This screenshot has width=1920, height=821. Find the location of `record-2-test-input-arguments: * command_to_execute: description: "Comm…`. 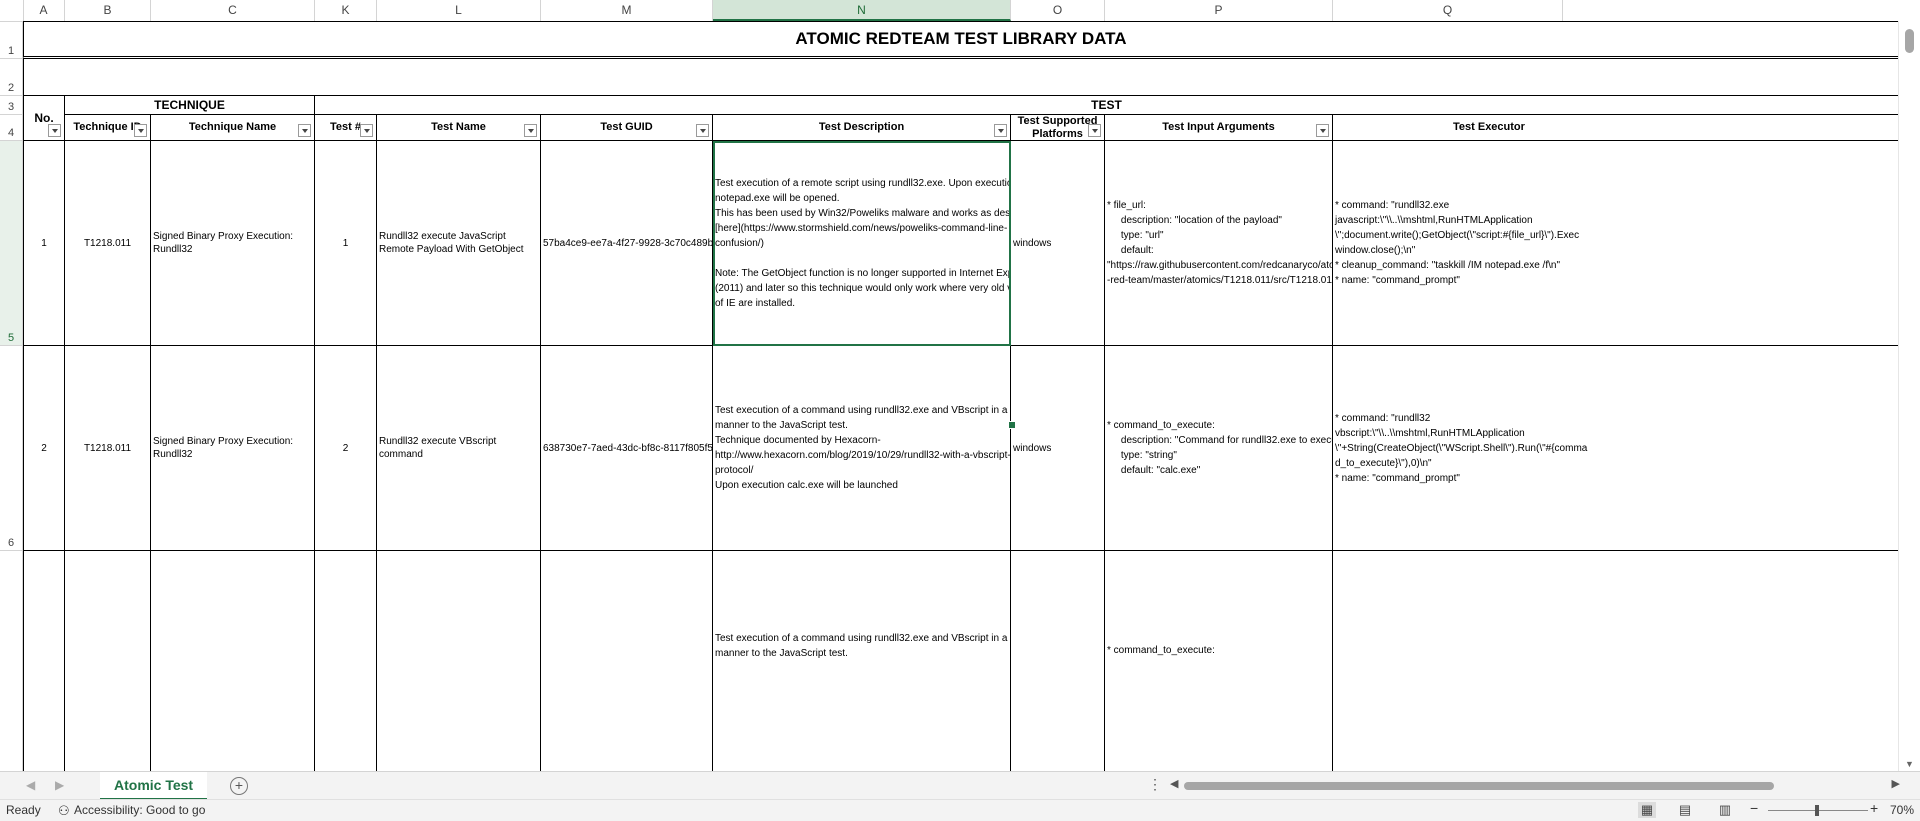

record-2-test-input-arguments: * command_to_execute: description: "Comm… is located at coordinates (1219, 448).